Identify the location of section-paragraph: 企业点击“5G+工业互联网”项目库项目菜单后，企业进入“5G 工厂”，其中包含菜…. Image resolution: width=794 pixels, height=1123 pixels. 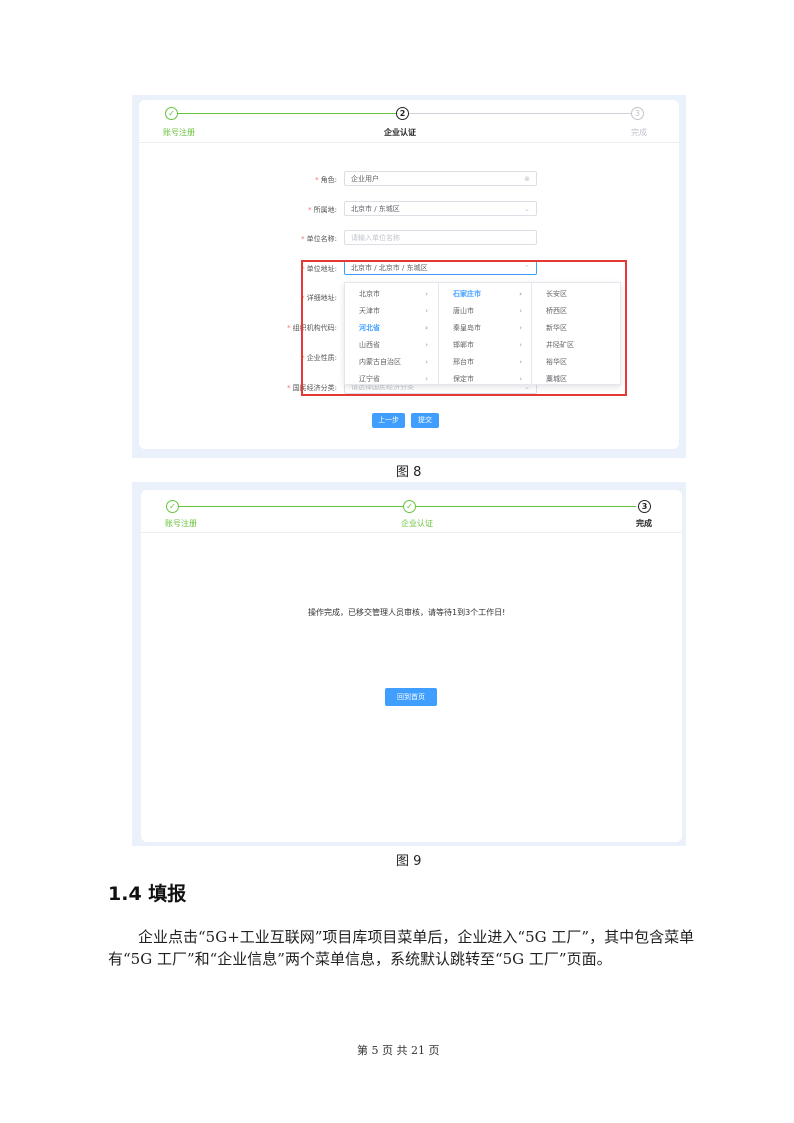
(401, 948).